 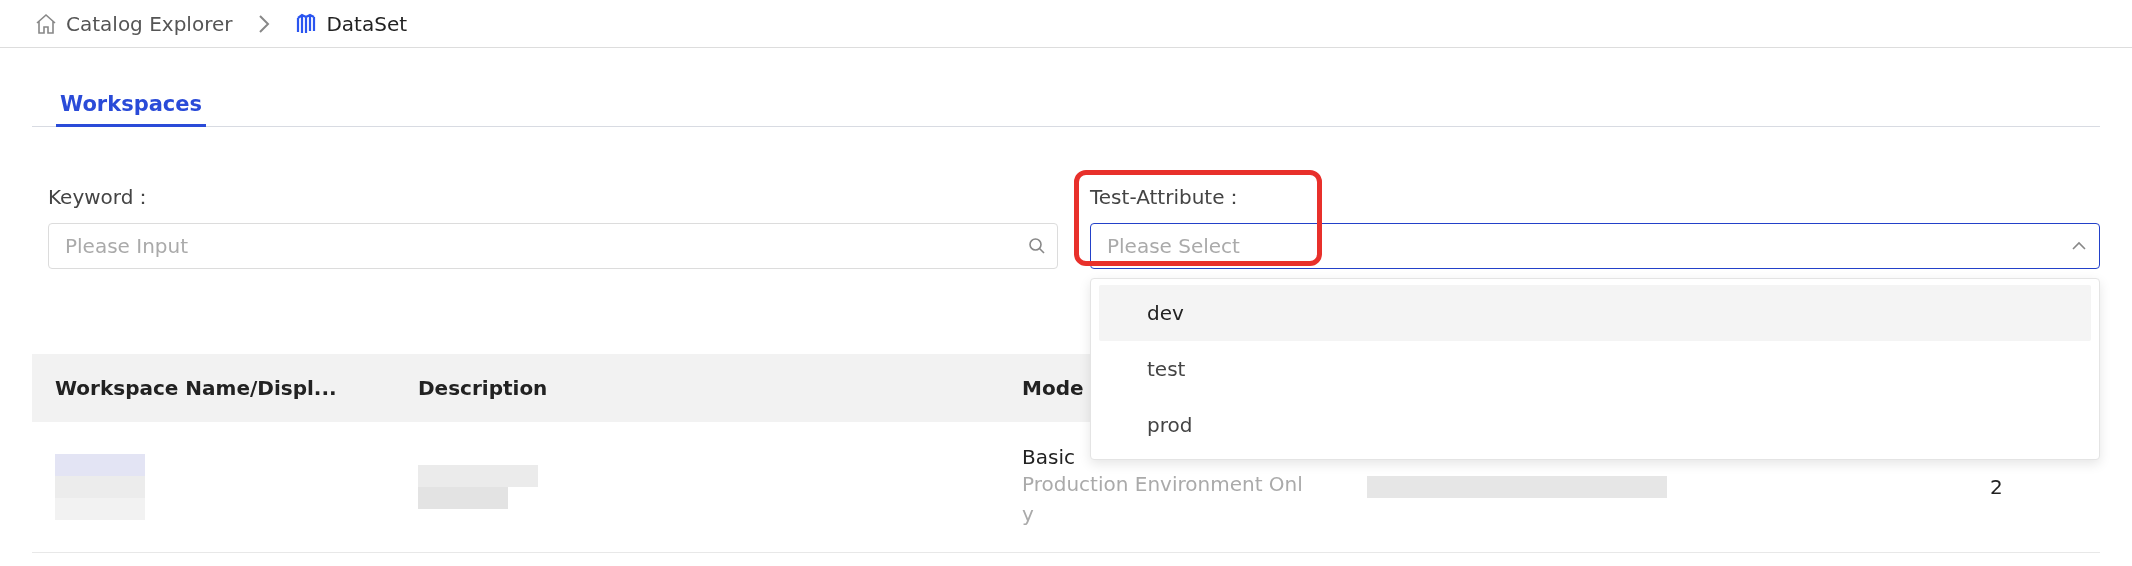 What do you see at coordinates (1168, 197) in the screenshot?
I see `filter-label: Test-Attribute：` at bounding box center [1168, 197].